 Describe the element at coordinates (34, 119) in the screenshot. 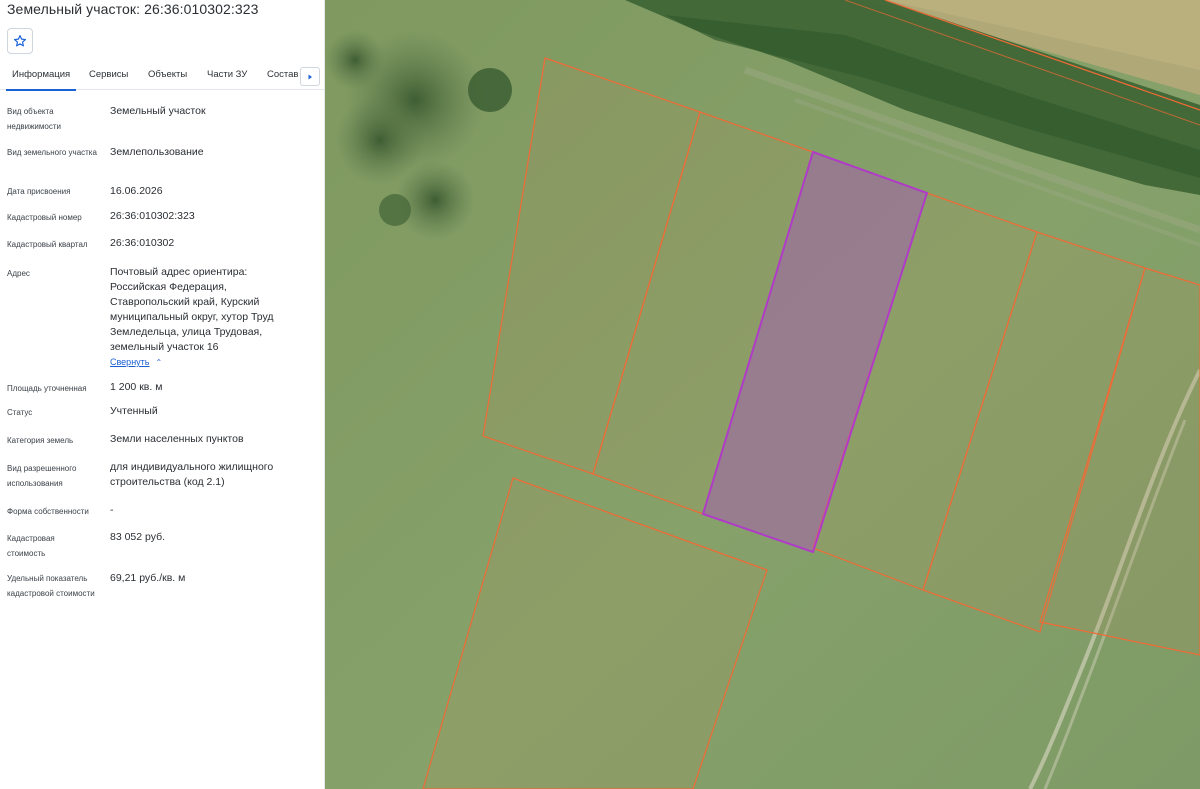

I see `field-label-object-type: Вид объекта недвижимости` at that location.